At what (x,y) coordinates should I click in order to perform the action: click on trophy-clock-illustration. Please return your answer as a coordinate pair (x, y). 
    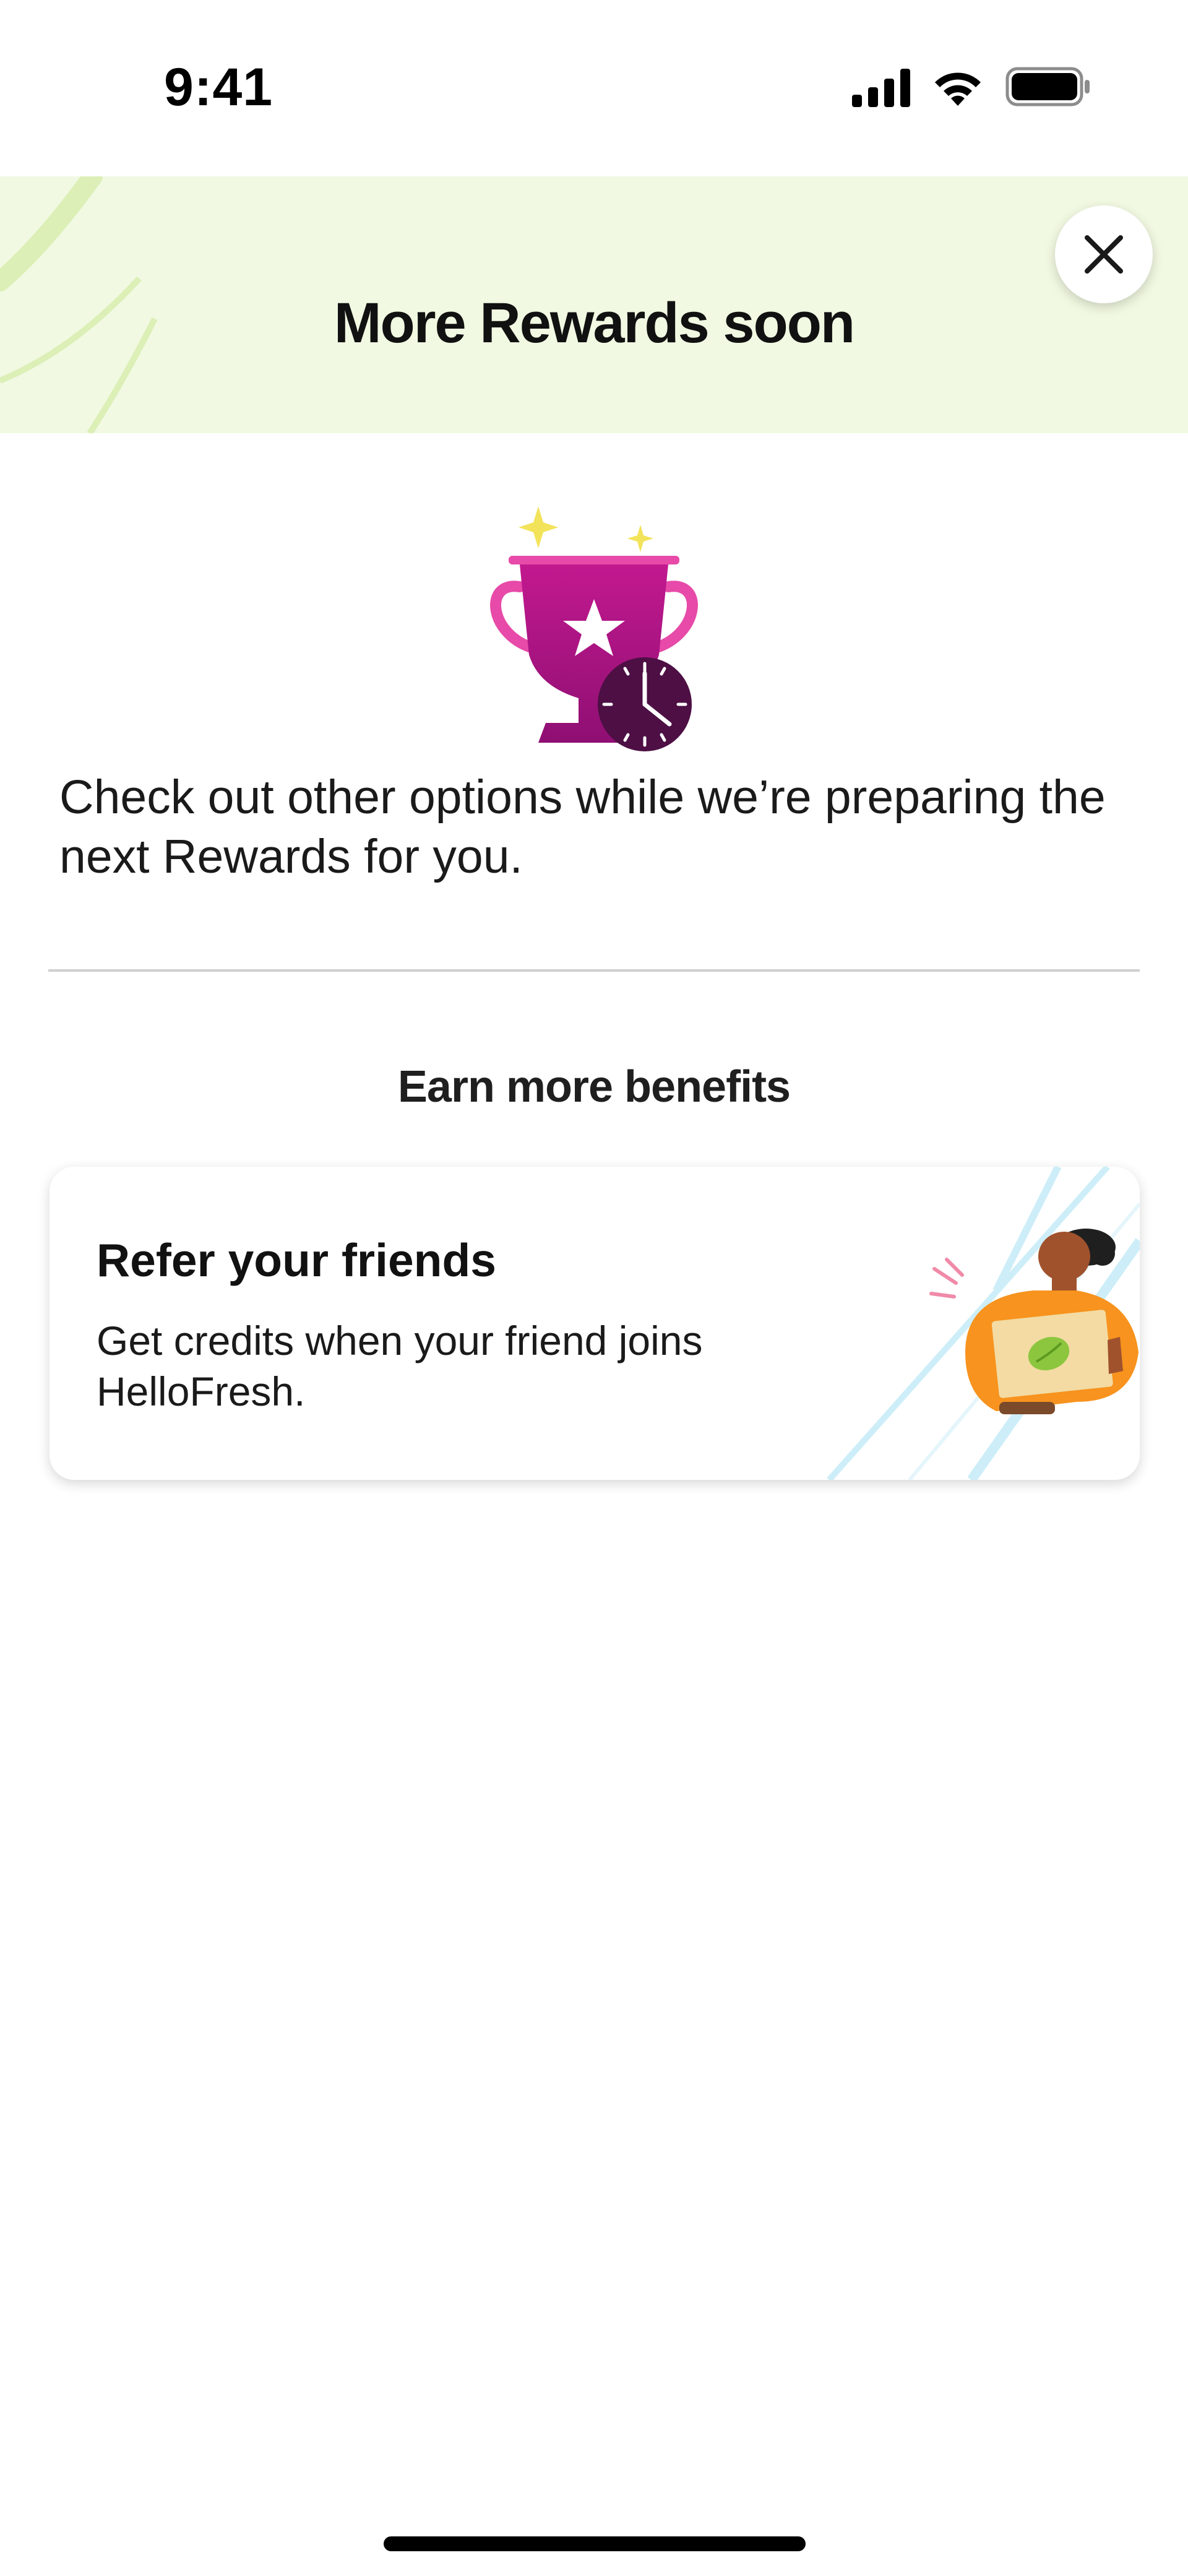
    Looking at the image, I should click on (594, 628).